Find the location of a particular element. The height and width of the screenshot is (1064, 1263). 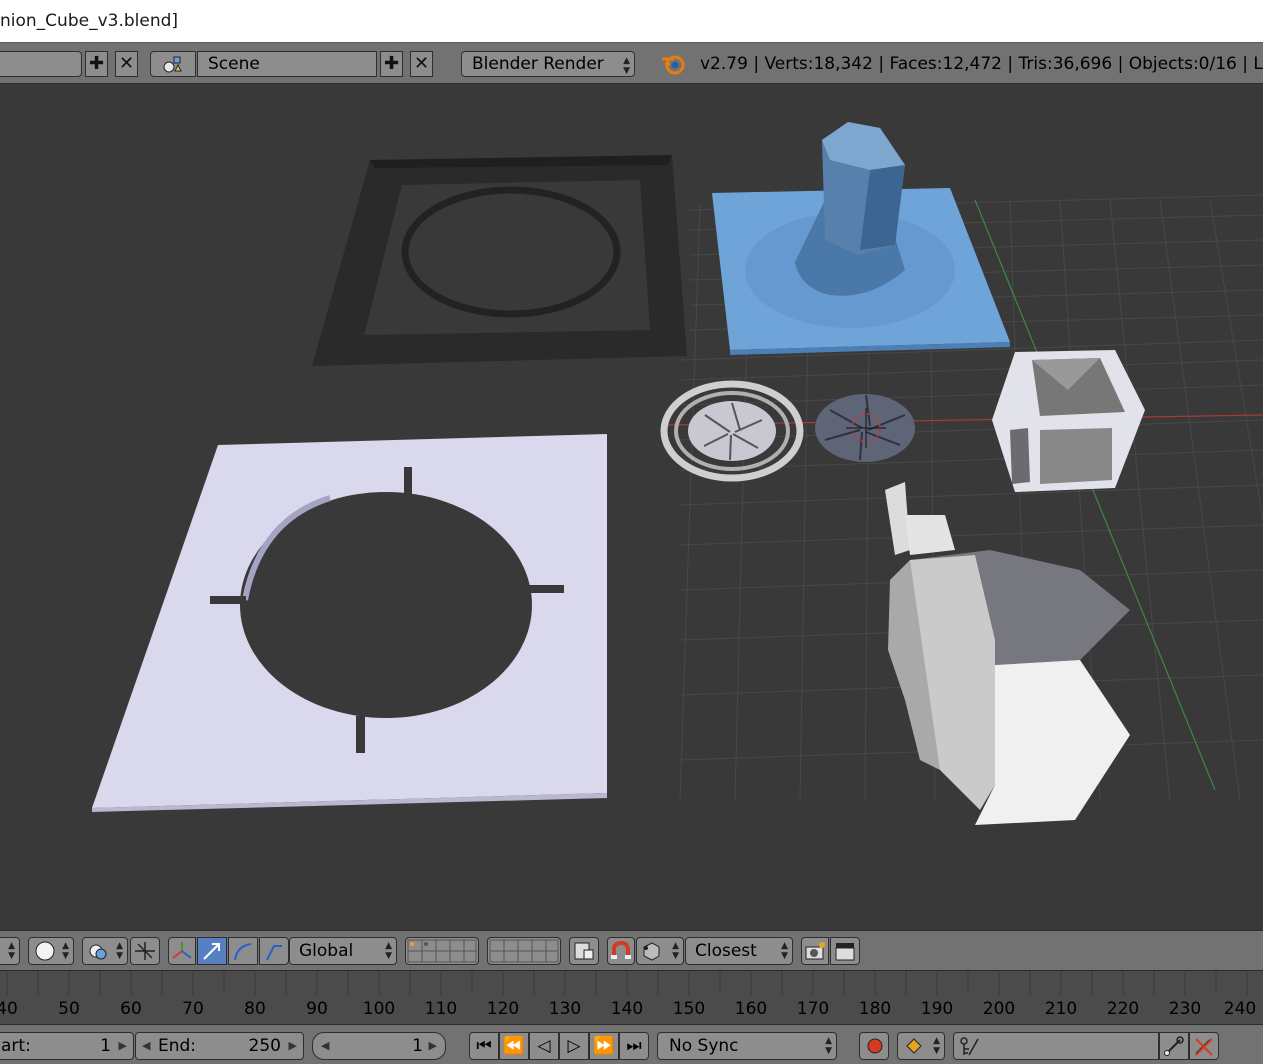

transform-orientation-label: Global is located at coordinates (326, 951).